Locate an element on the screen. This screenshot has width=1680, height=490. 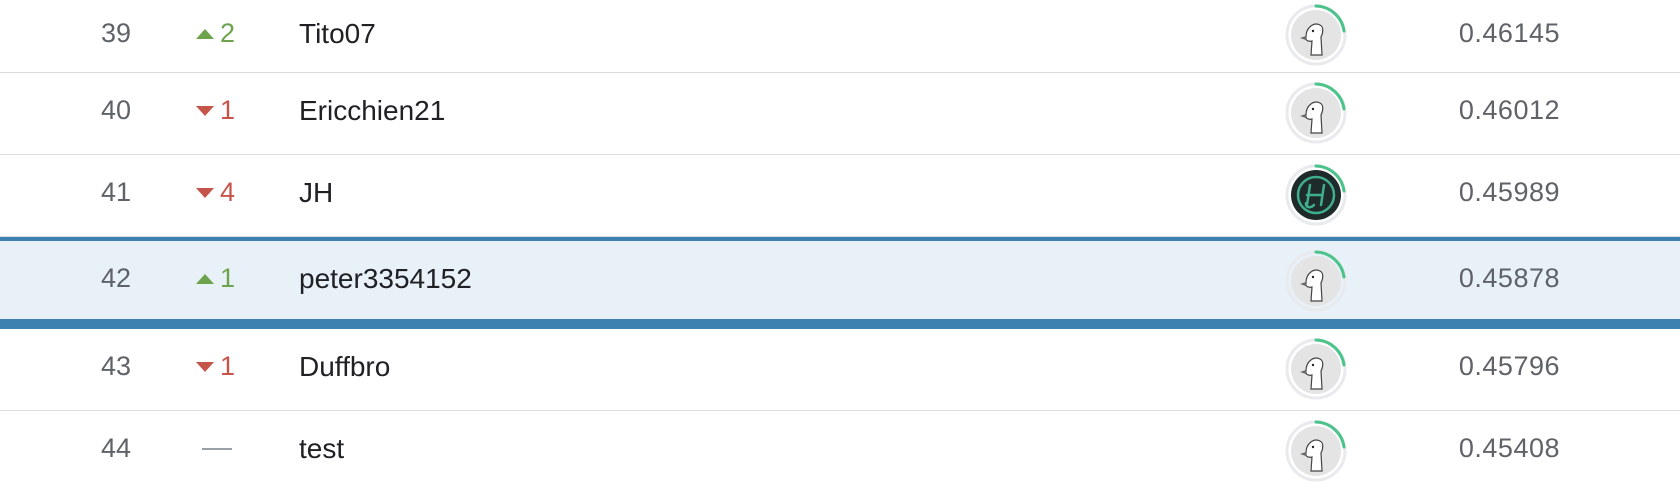
table-row: 39 2 Tito07 0.46145 is located at coordinates (840, 36).